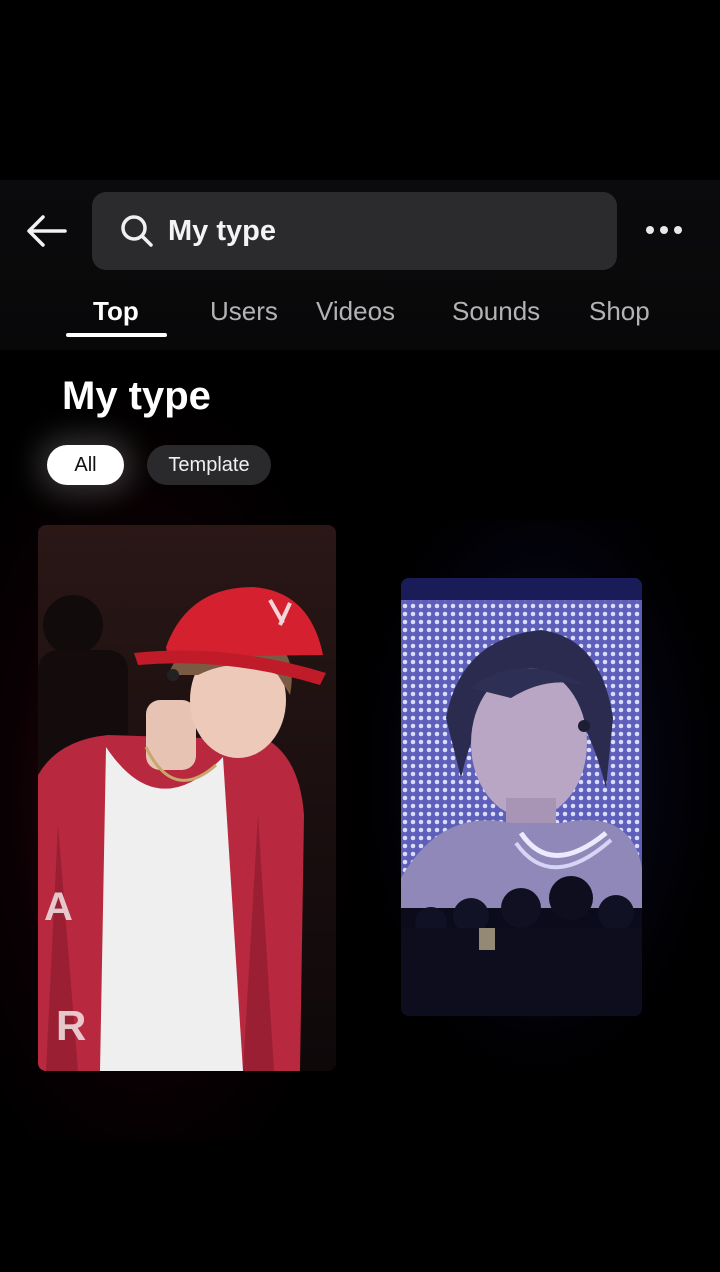 The image size is (720, 1272). What do you see at coordinates (222, 230) in the screenshot?
I see `search-query: My type` at bounding box center [222, 230].